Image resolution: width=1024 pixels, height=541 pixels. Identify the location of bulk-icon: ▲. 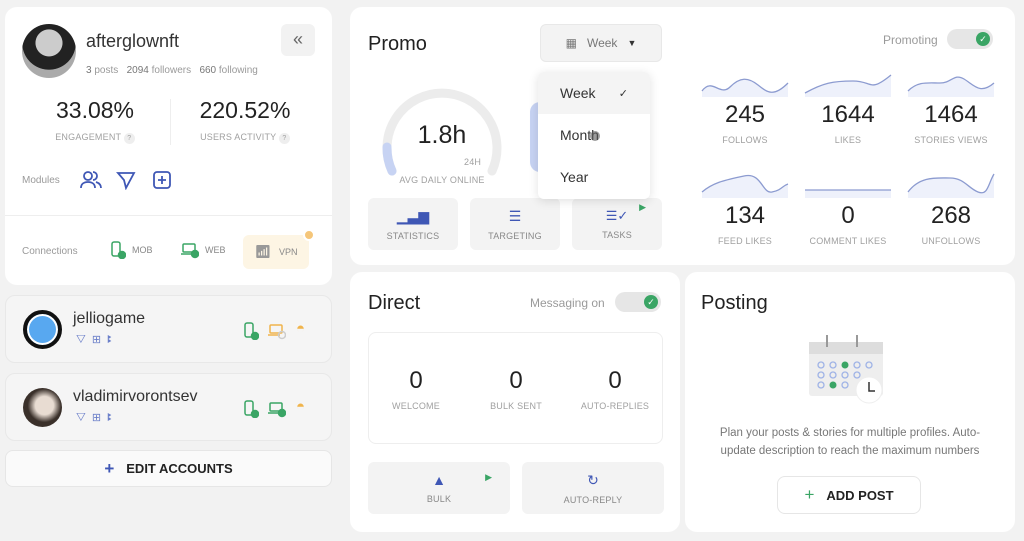
(439, 480).